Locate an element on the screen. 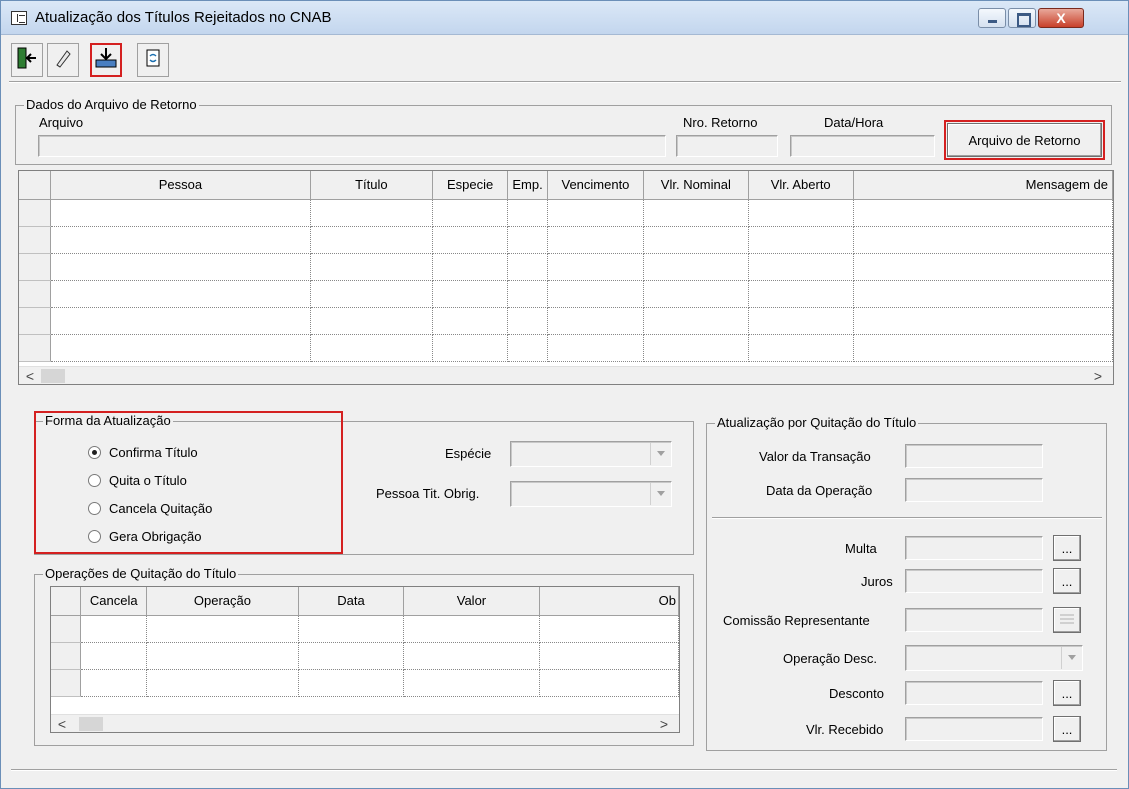 Image resolution: width=1129 pixels, height=789 pixels. operacoes-header-row: Cancela Operação Data Valor Ob is located at coordinates (365, 601).